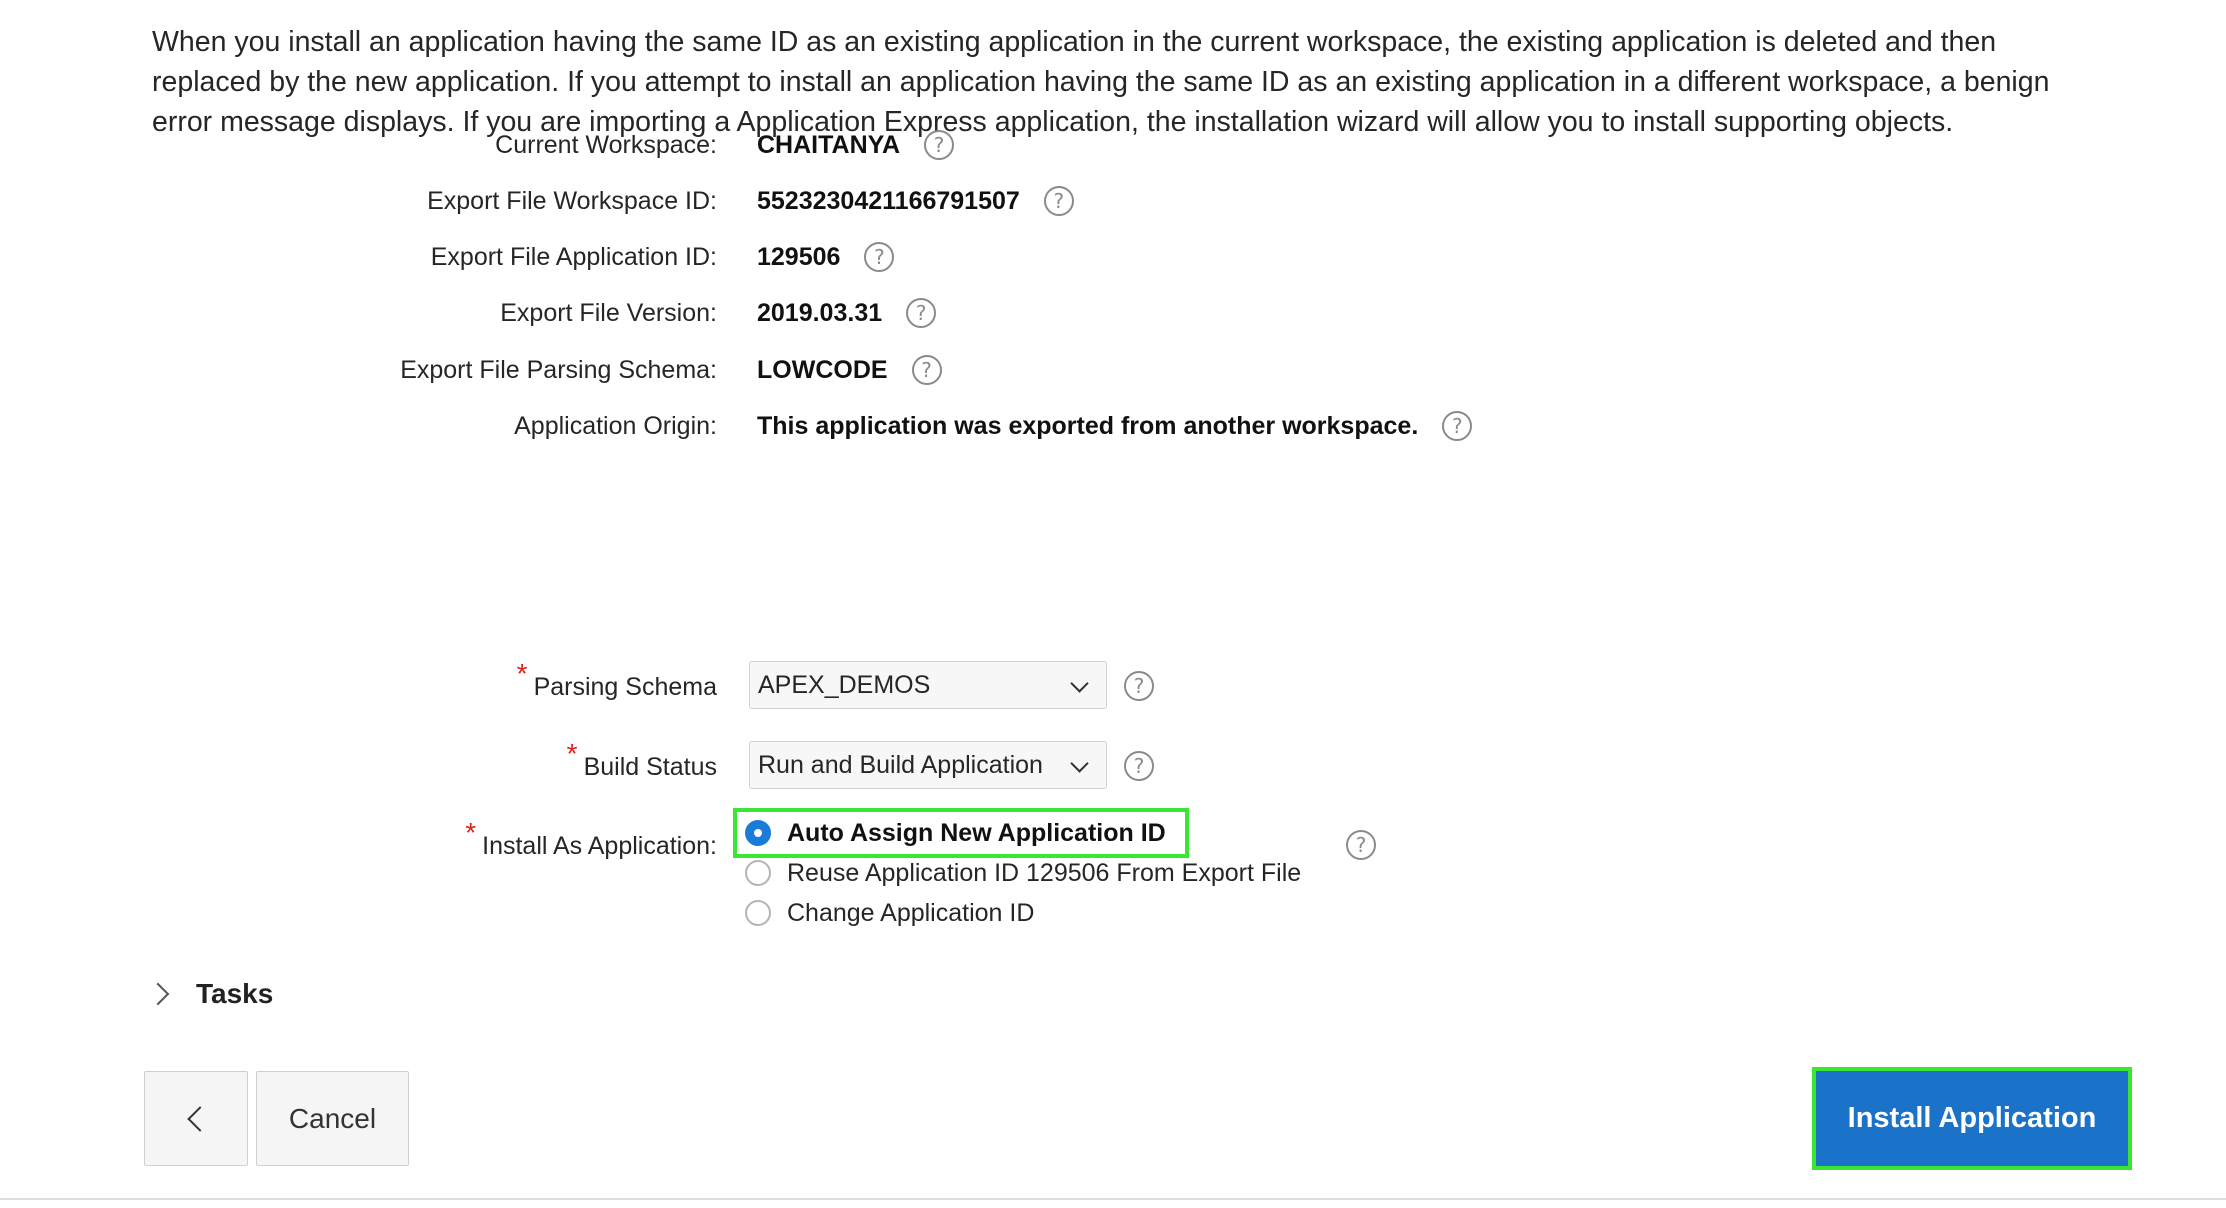  I want to click on divider, so click(1113, 1199).